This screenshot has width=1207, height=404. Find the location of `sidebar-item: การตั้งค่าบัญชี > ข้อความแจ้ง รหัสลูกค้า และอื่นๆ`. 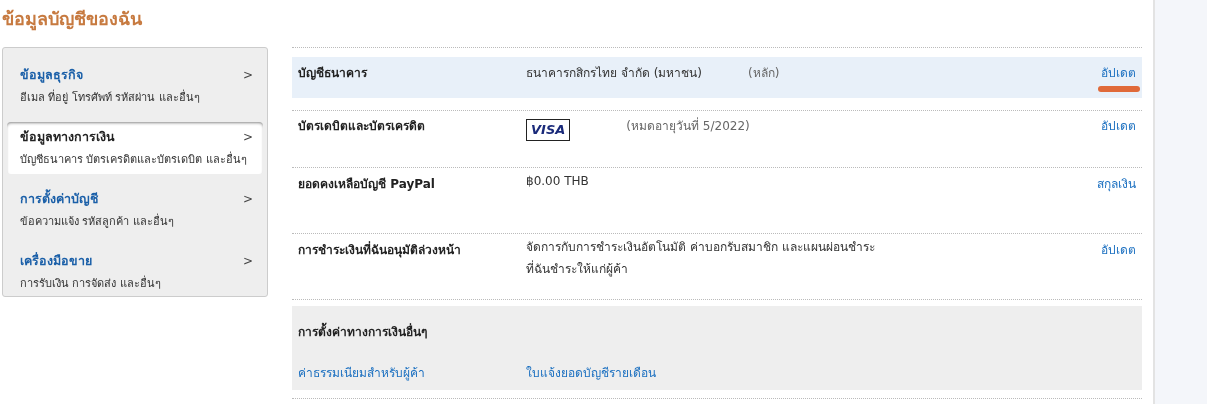

sidebar-item: การตั้งค่าบัญชี > ข้อความแจ้ง รหัสลูกค้า และอื่นๆ is located at coordinates (135, 210).